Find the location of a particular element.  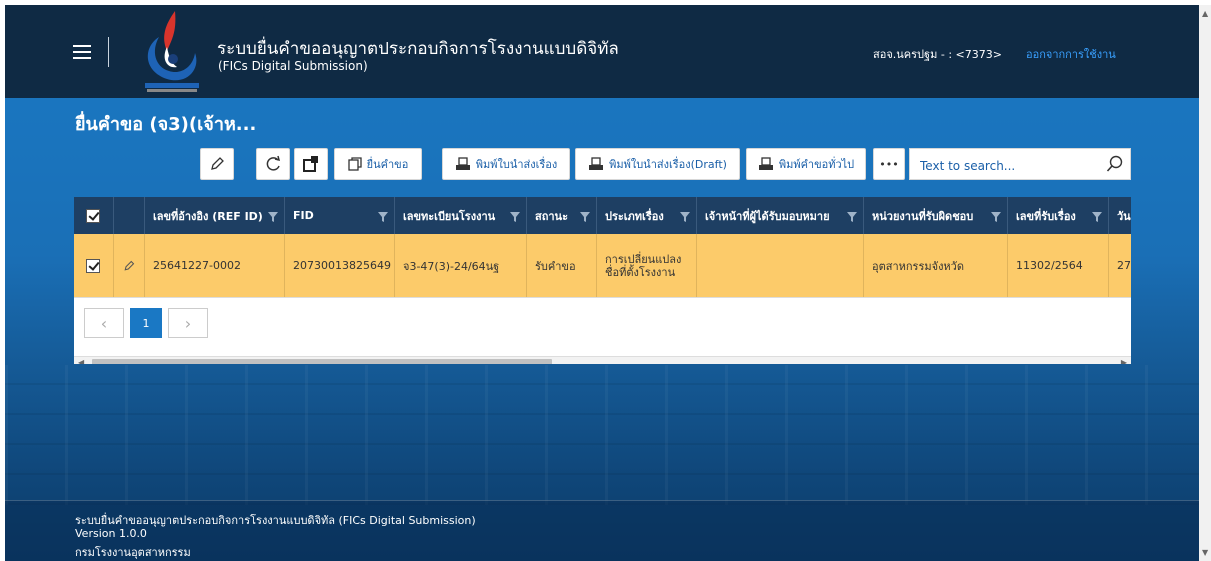

select-all-checkbox-cell is located at coordinates (94, 215).